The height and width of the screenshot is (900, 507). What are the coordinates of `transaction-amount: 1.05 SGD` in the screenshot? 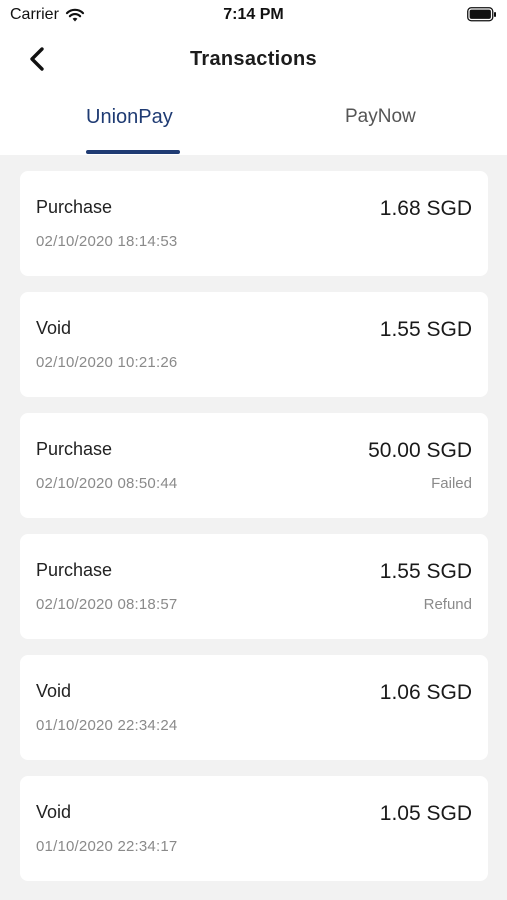 It's located at (425, 813).